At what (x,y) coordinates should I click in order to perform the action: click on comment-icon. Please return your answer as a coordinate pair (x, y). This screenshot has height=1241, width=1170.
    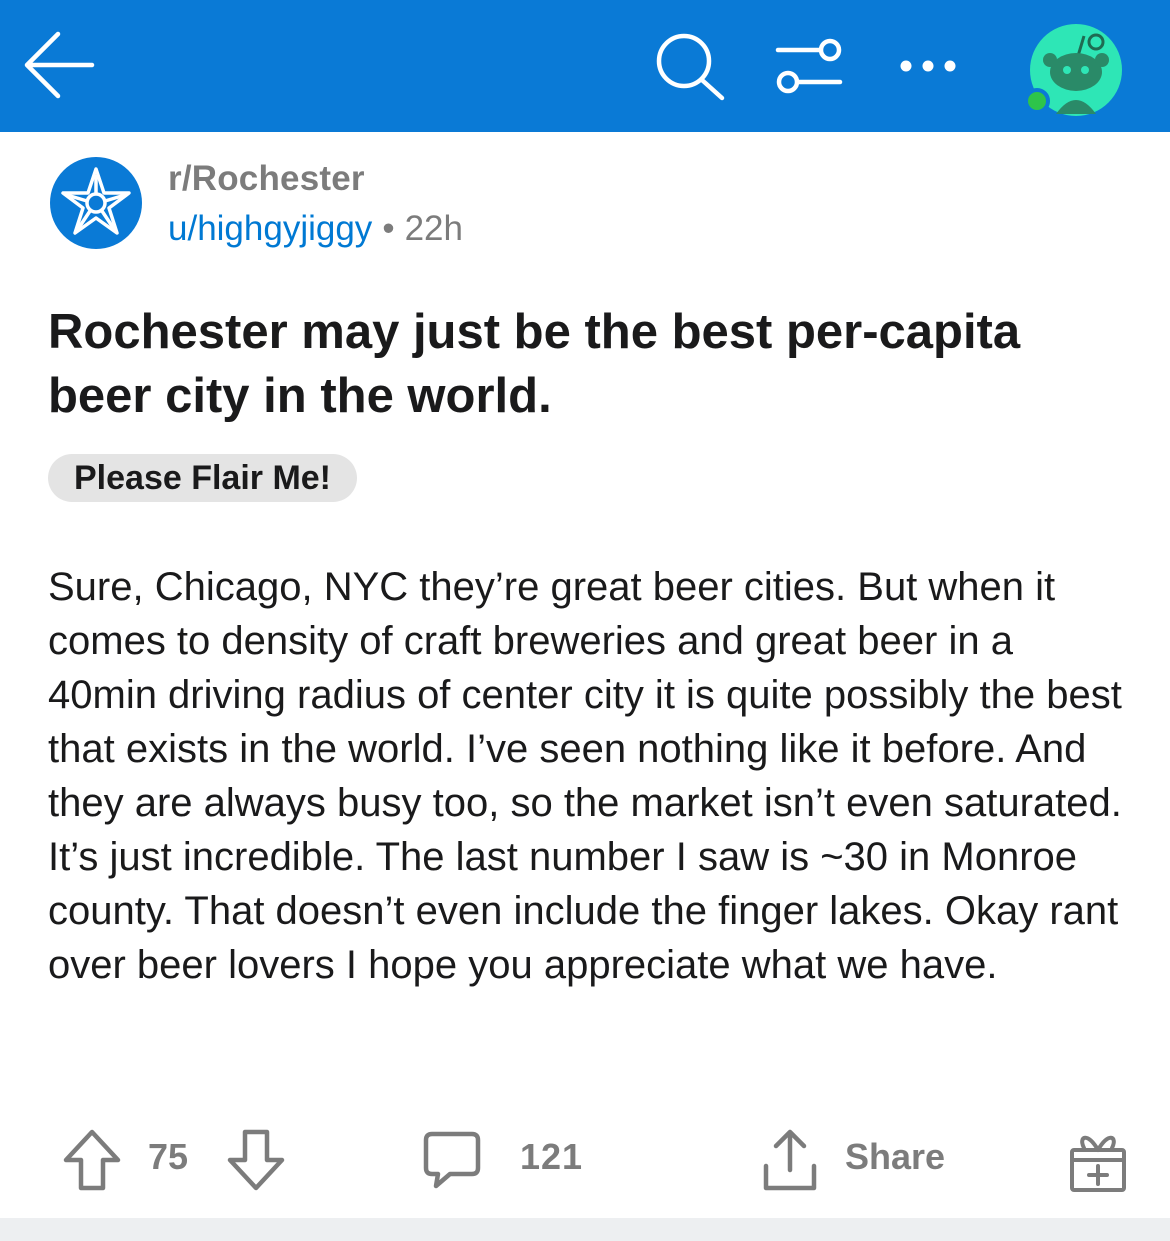
    Looking at the image, I should click on (452, 1160).